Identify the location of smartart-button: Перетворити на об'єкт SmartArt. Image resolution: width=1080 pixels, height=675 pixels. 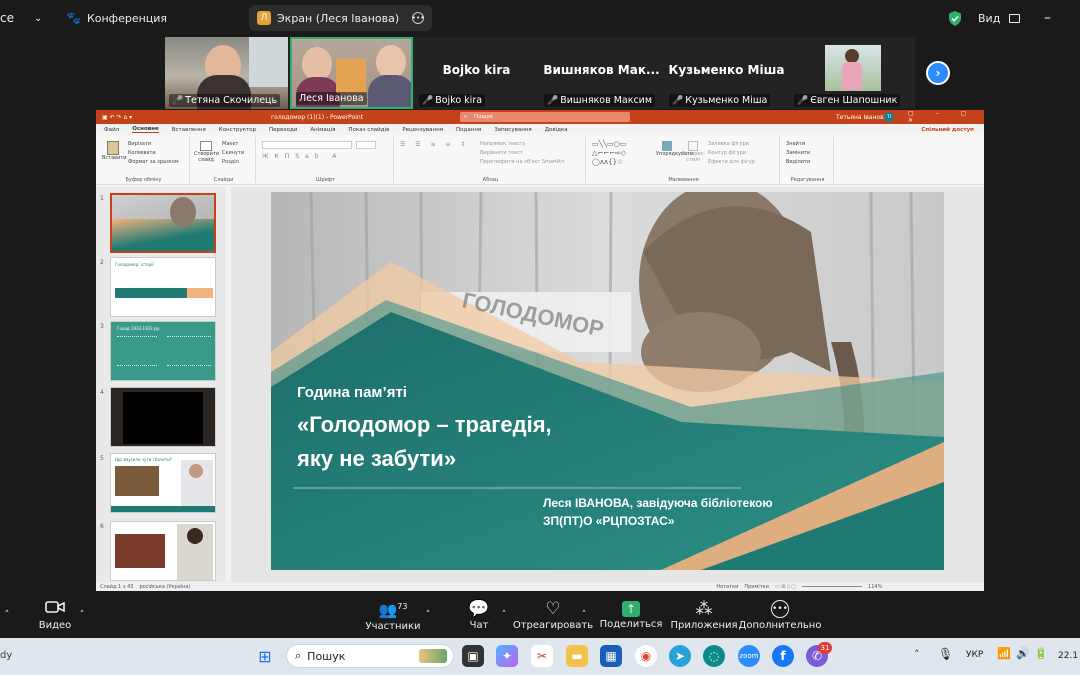
(522, 162).